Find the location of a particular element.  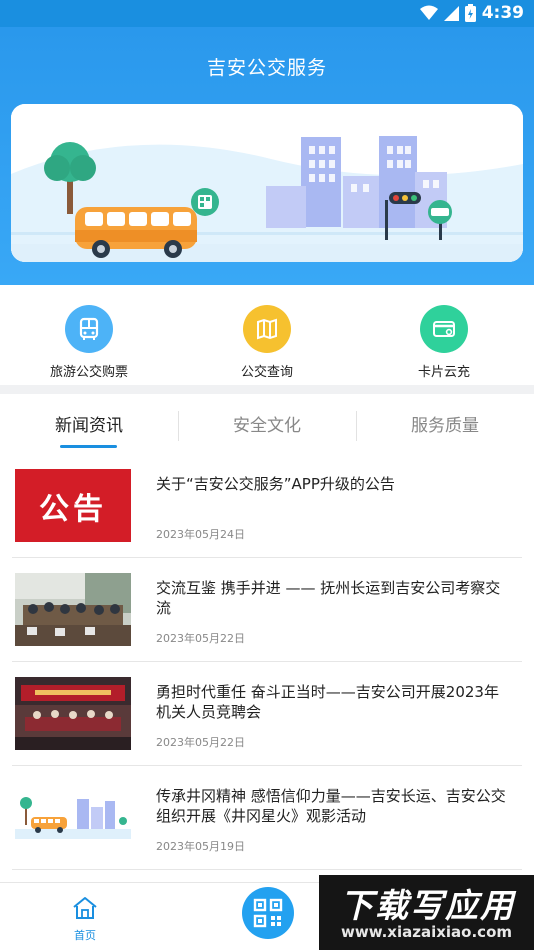

app-title: 吉安公交服务 is located at coordinates (266, 68).